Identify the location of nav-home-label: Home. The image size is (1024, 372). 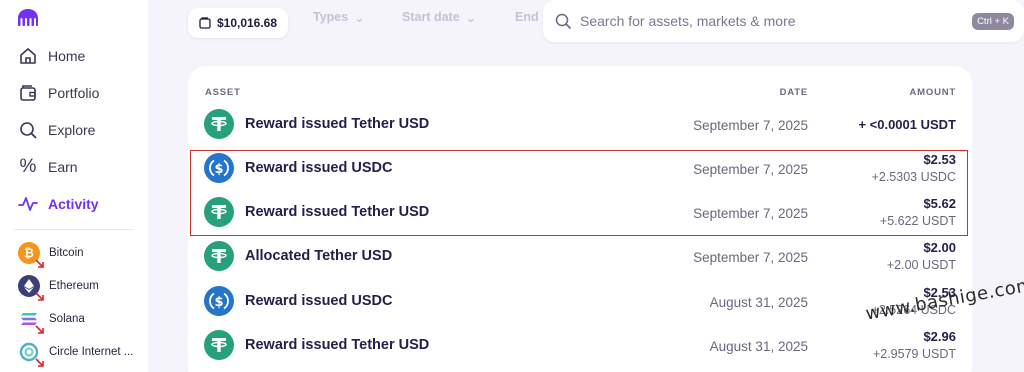
(67, 56).